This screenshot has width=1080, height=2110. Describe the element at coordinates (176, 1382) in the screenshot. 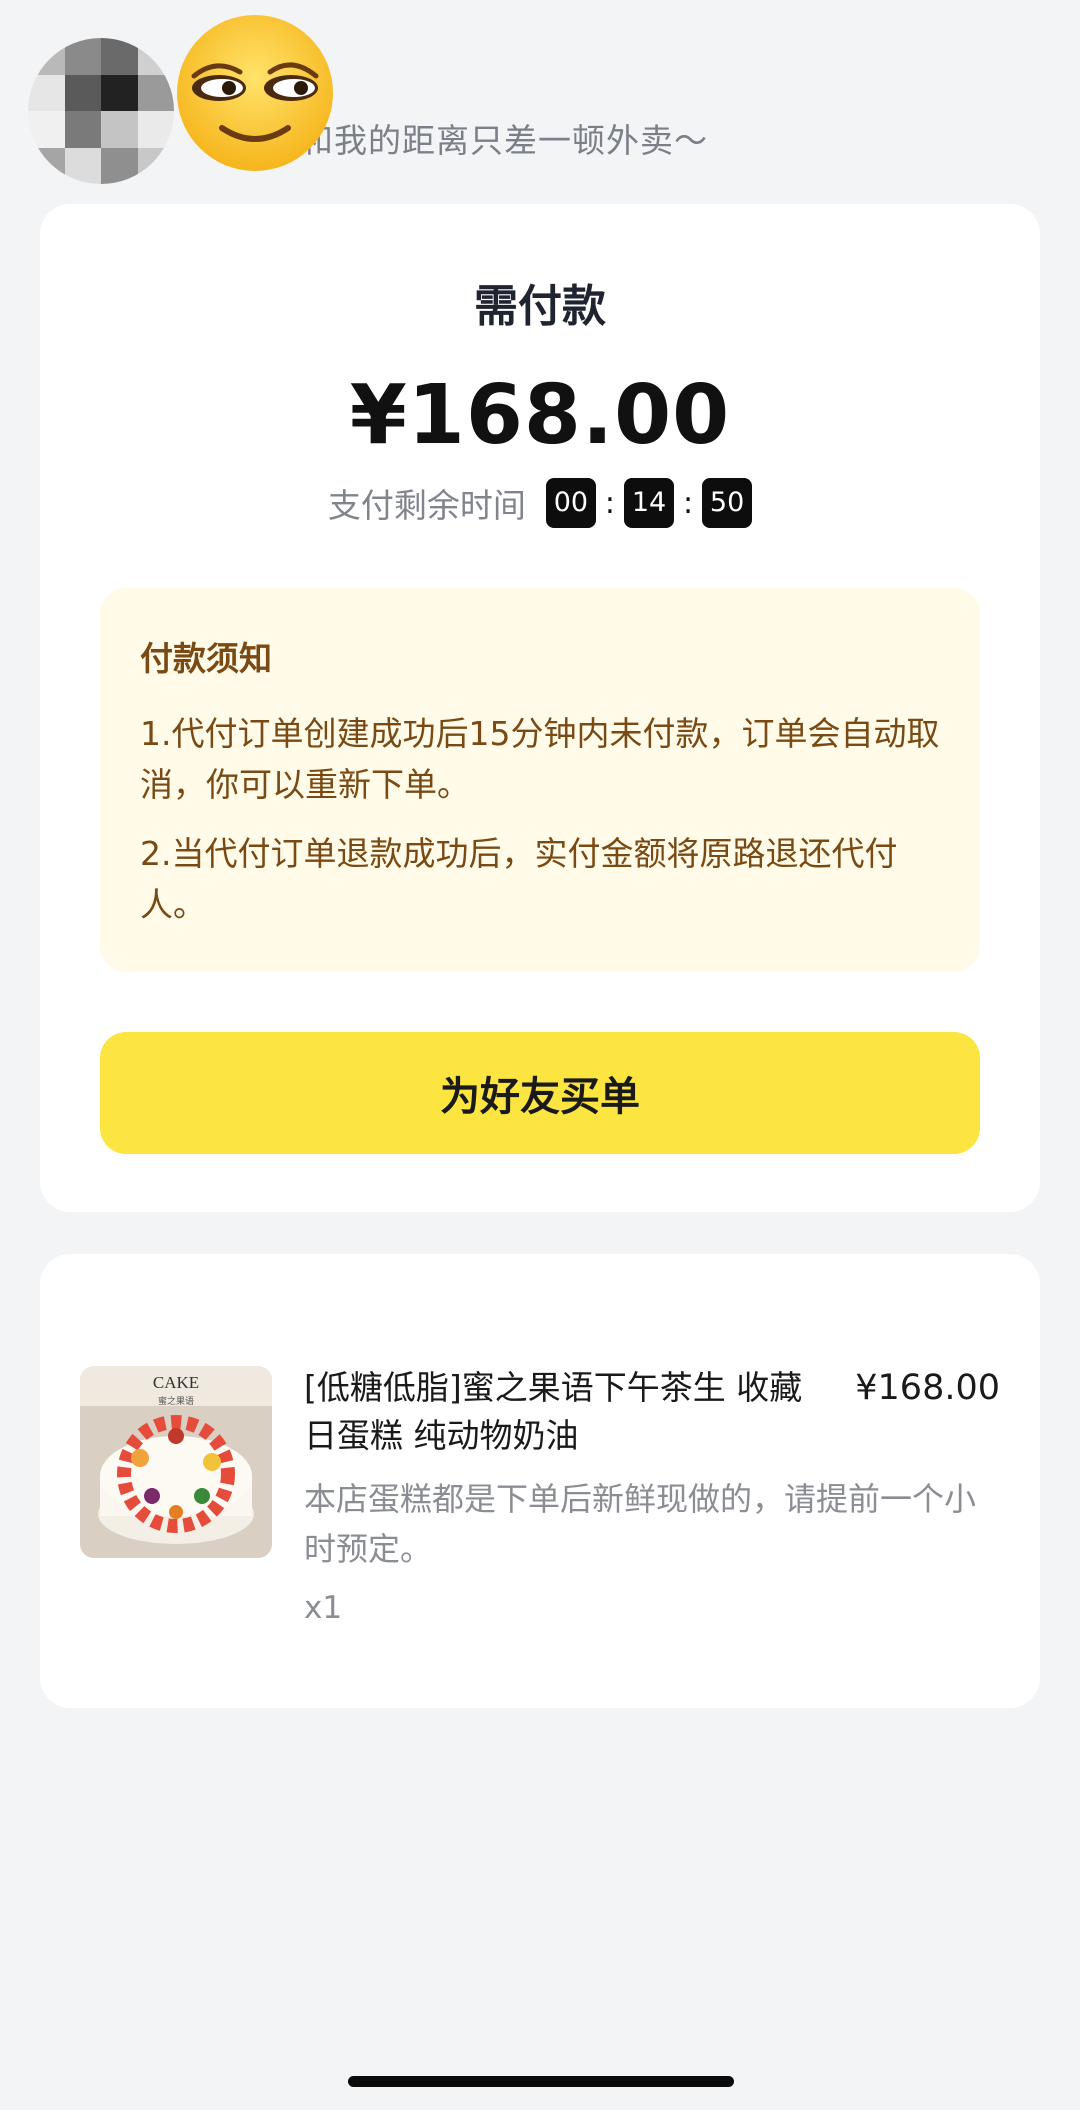

I see `cake-image-title: CAKE` at that location.